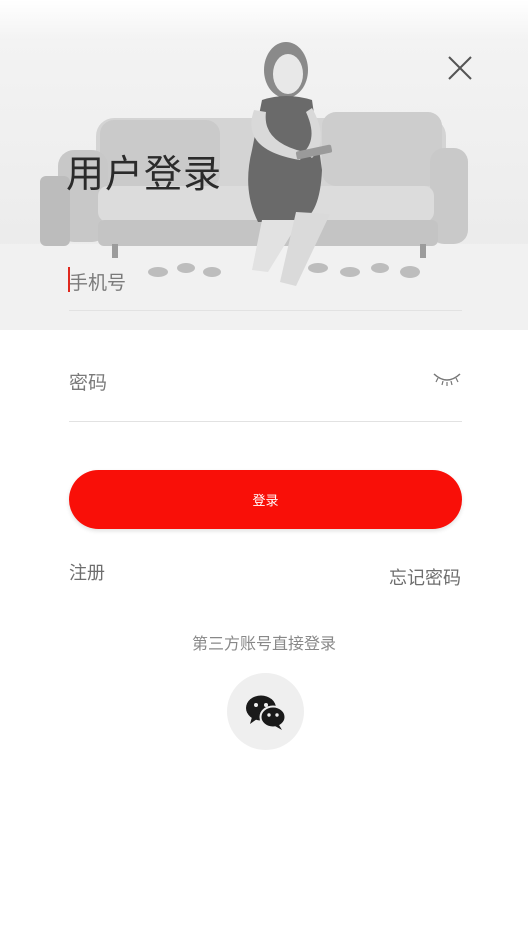 This screenshot has height=938, width=528. I want to click on forgot-password-link: 忘记密码, so click(425, 577).